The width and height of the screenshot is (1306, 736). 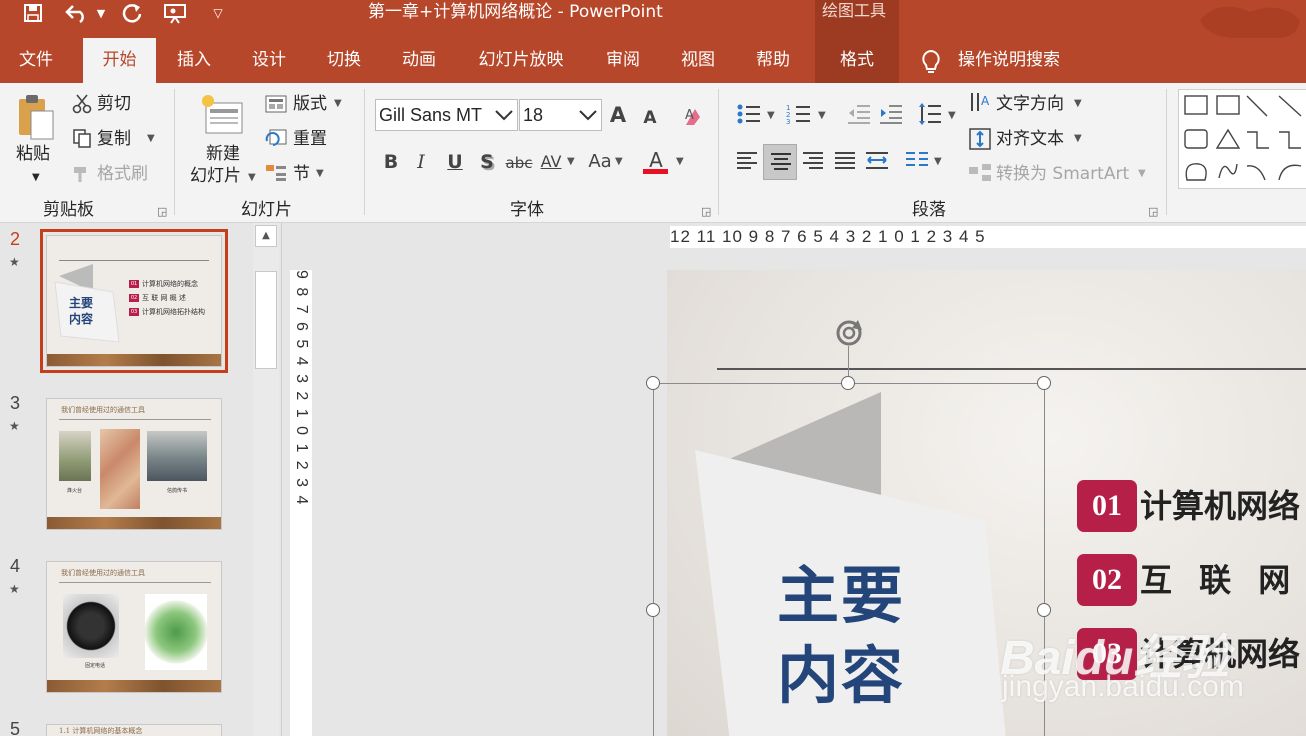 I want to click on new-slide-button: 新建 幻灯片 ▼, so click(x=222, y=141).